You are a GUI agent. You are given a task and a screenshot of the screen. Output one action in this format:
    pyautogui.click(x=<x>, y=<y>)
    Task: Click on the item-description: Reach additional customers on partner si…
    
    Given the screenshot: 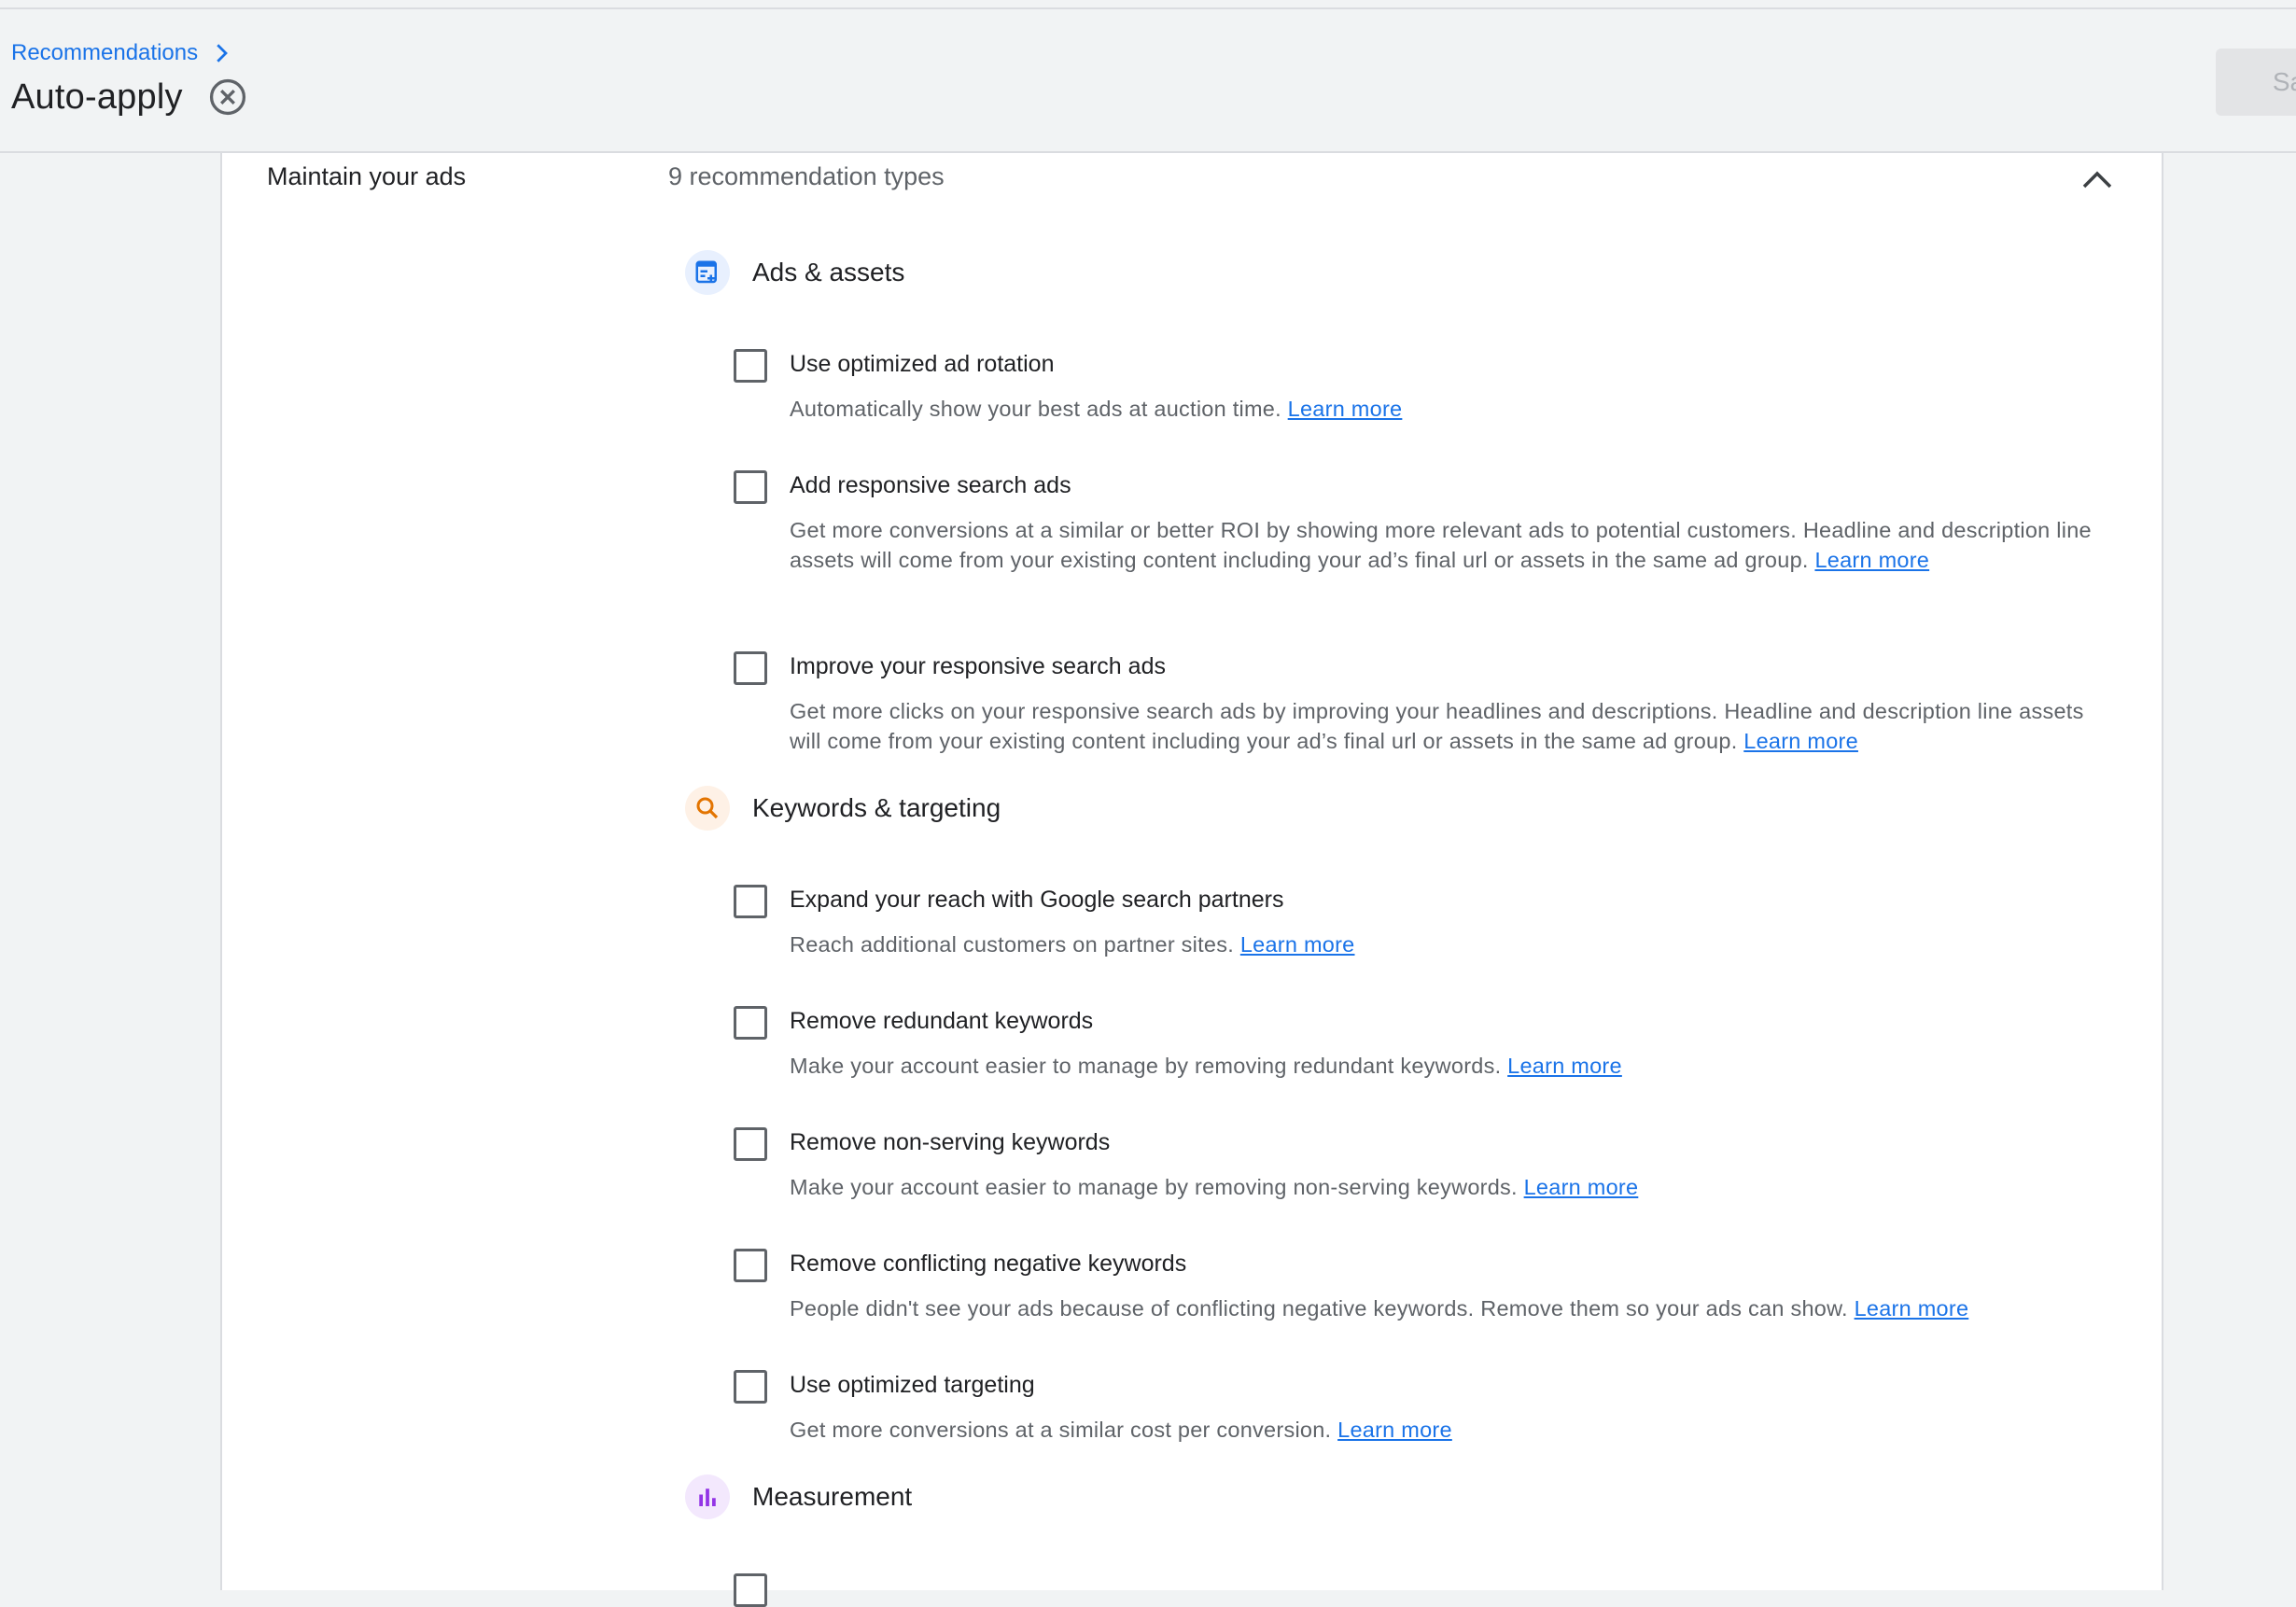 What is the action you would take?
    pyautogui.click(x=1452, y=944)
    